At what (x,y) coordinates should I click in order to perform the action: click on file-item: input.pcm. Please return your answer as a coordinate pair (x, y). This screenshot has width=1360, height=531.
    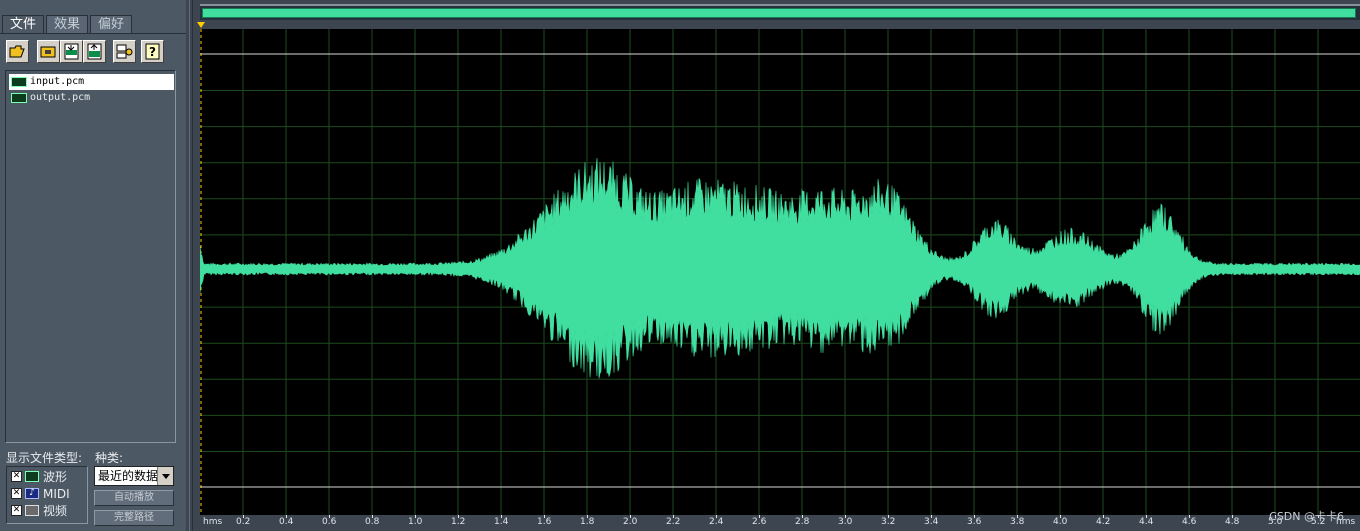
    Looking at the image, I should click on (91, 82).